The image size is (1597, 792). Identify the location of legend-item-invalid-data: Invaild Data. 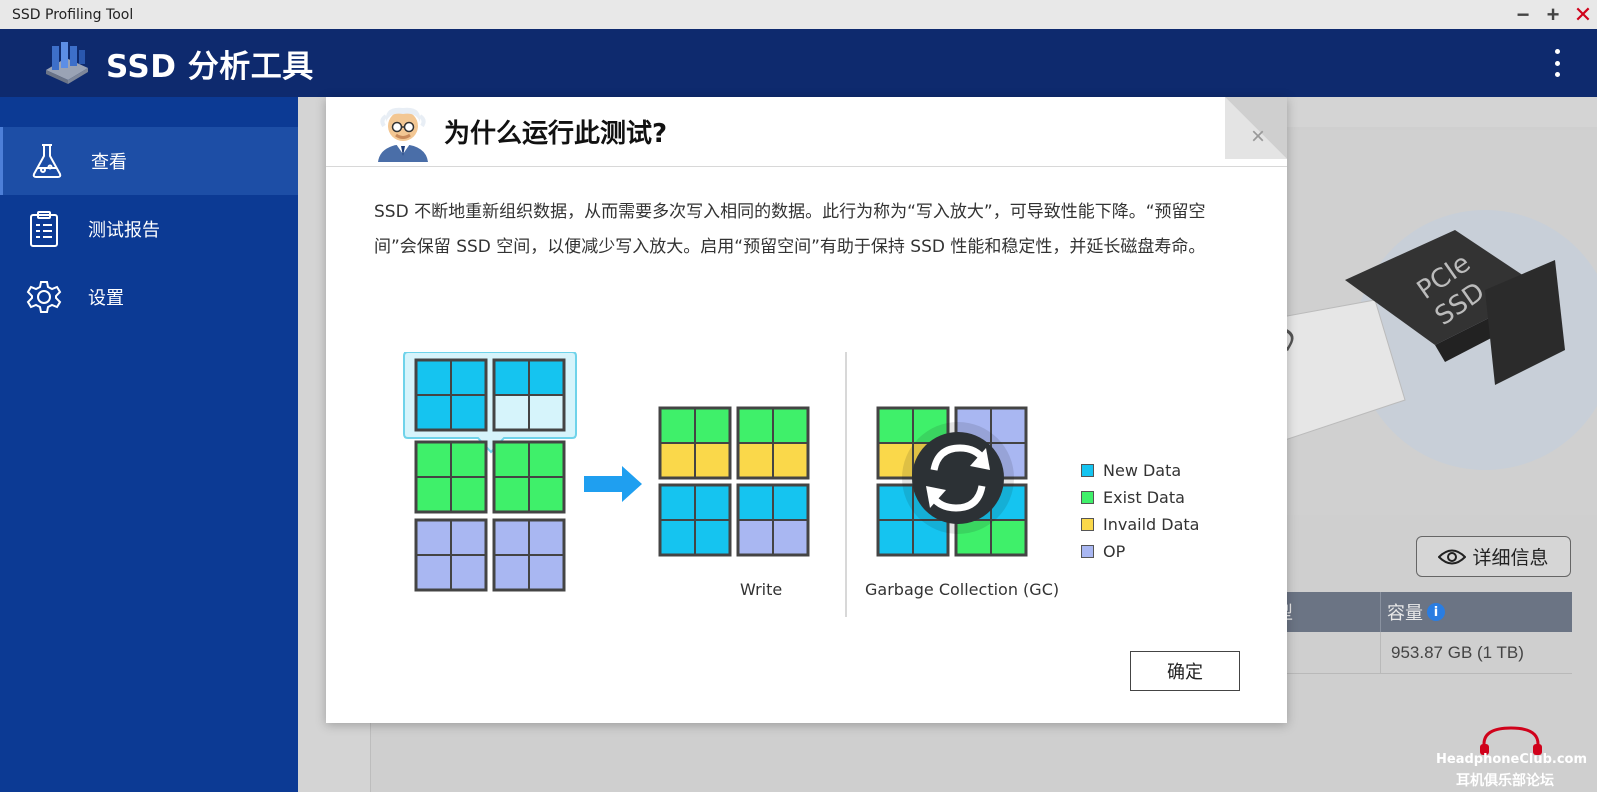
(1140, 524).